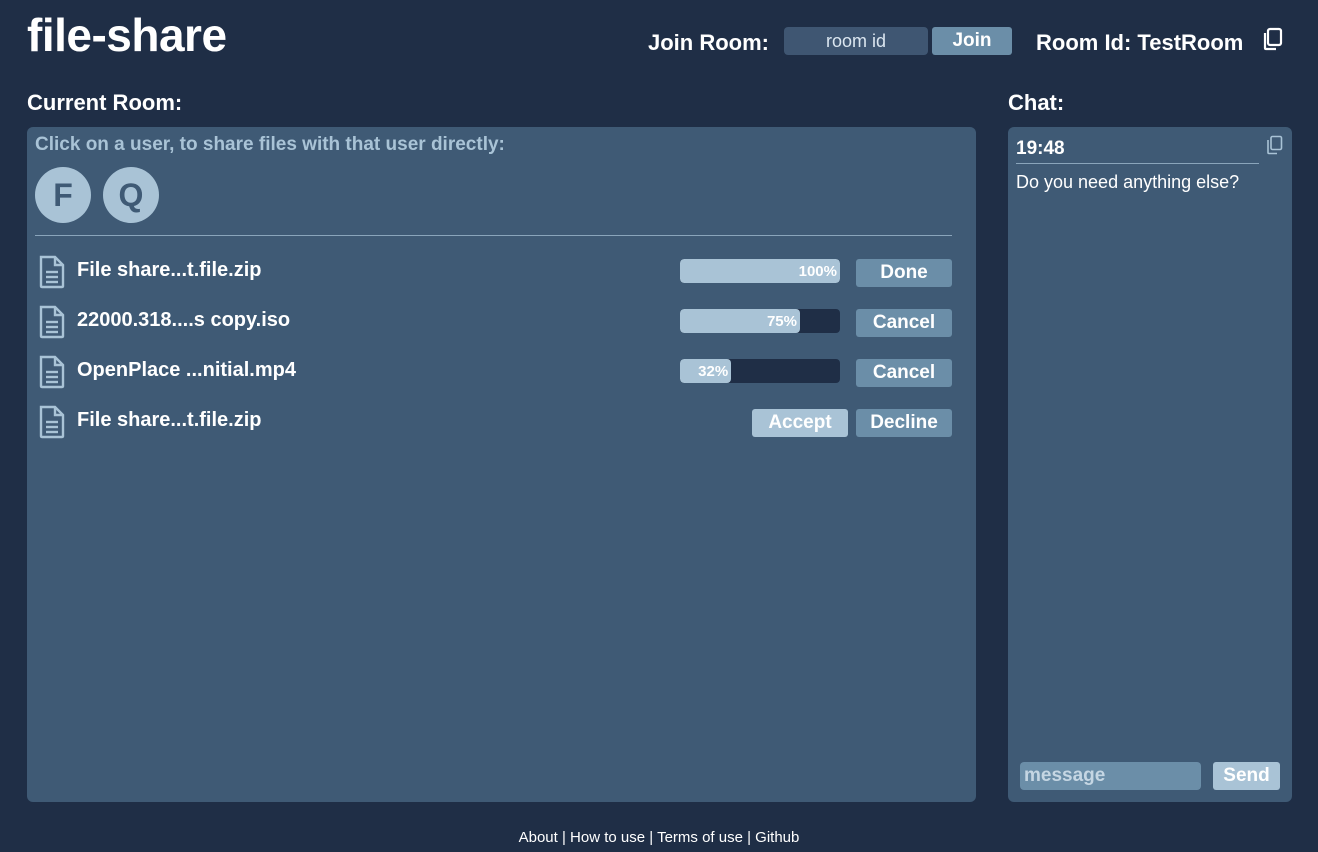 This screenshot has height=852, width=1318. What do you see at coordinates (1128, 182) in the screenshot?
I see `message-text: Do you need anything else?` at bounding box center [1128, 182].